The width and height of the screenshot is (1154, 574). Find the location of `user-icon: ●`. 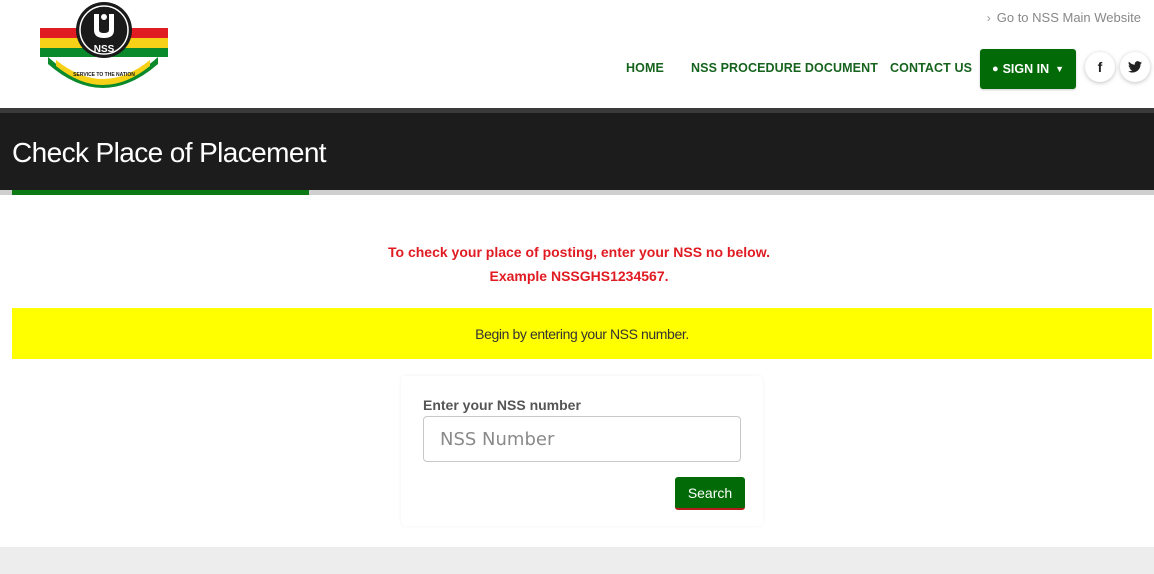

user-icon: ● is located at coordinates (995, 69).